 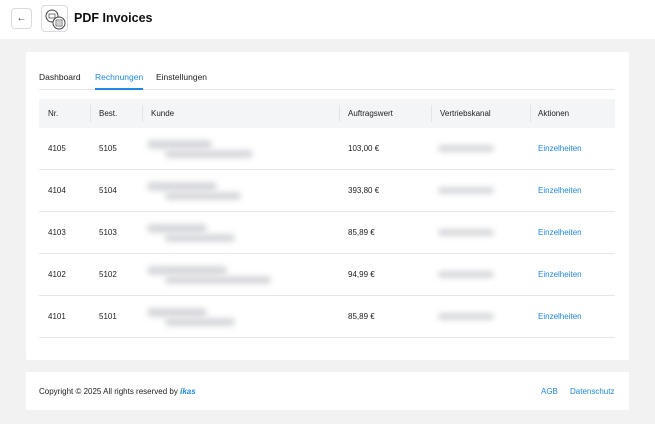 I want to click on order-number: 5104, so click(x=108, y=190).